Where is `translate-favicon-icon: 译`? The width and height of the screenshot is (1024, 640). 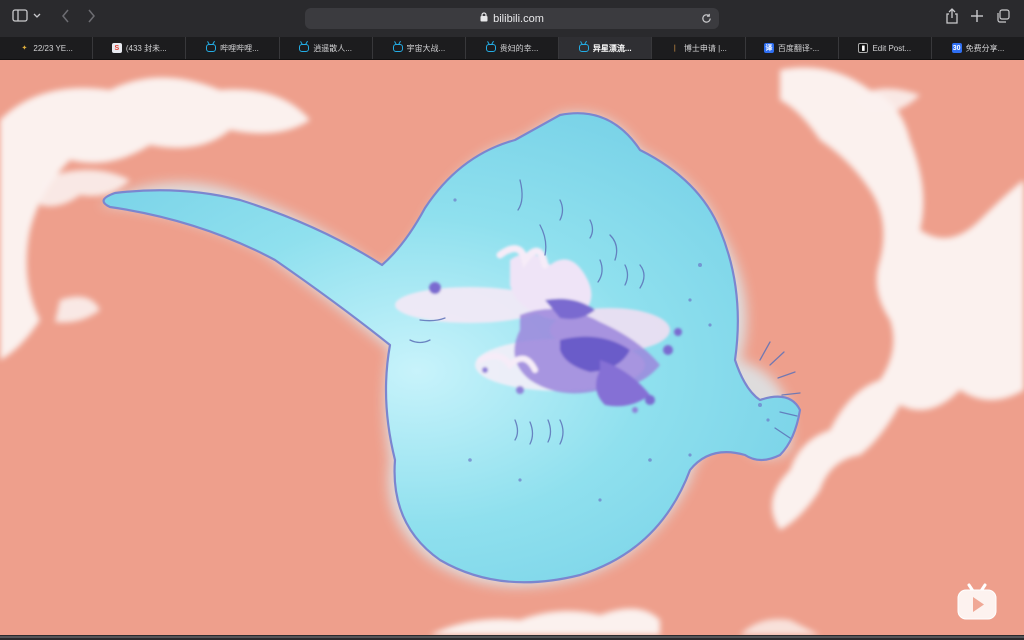
translate-favicon-icon: 译 is located at coordinates (768, 48).